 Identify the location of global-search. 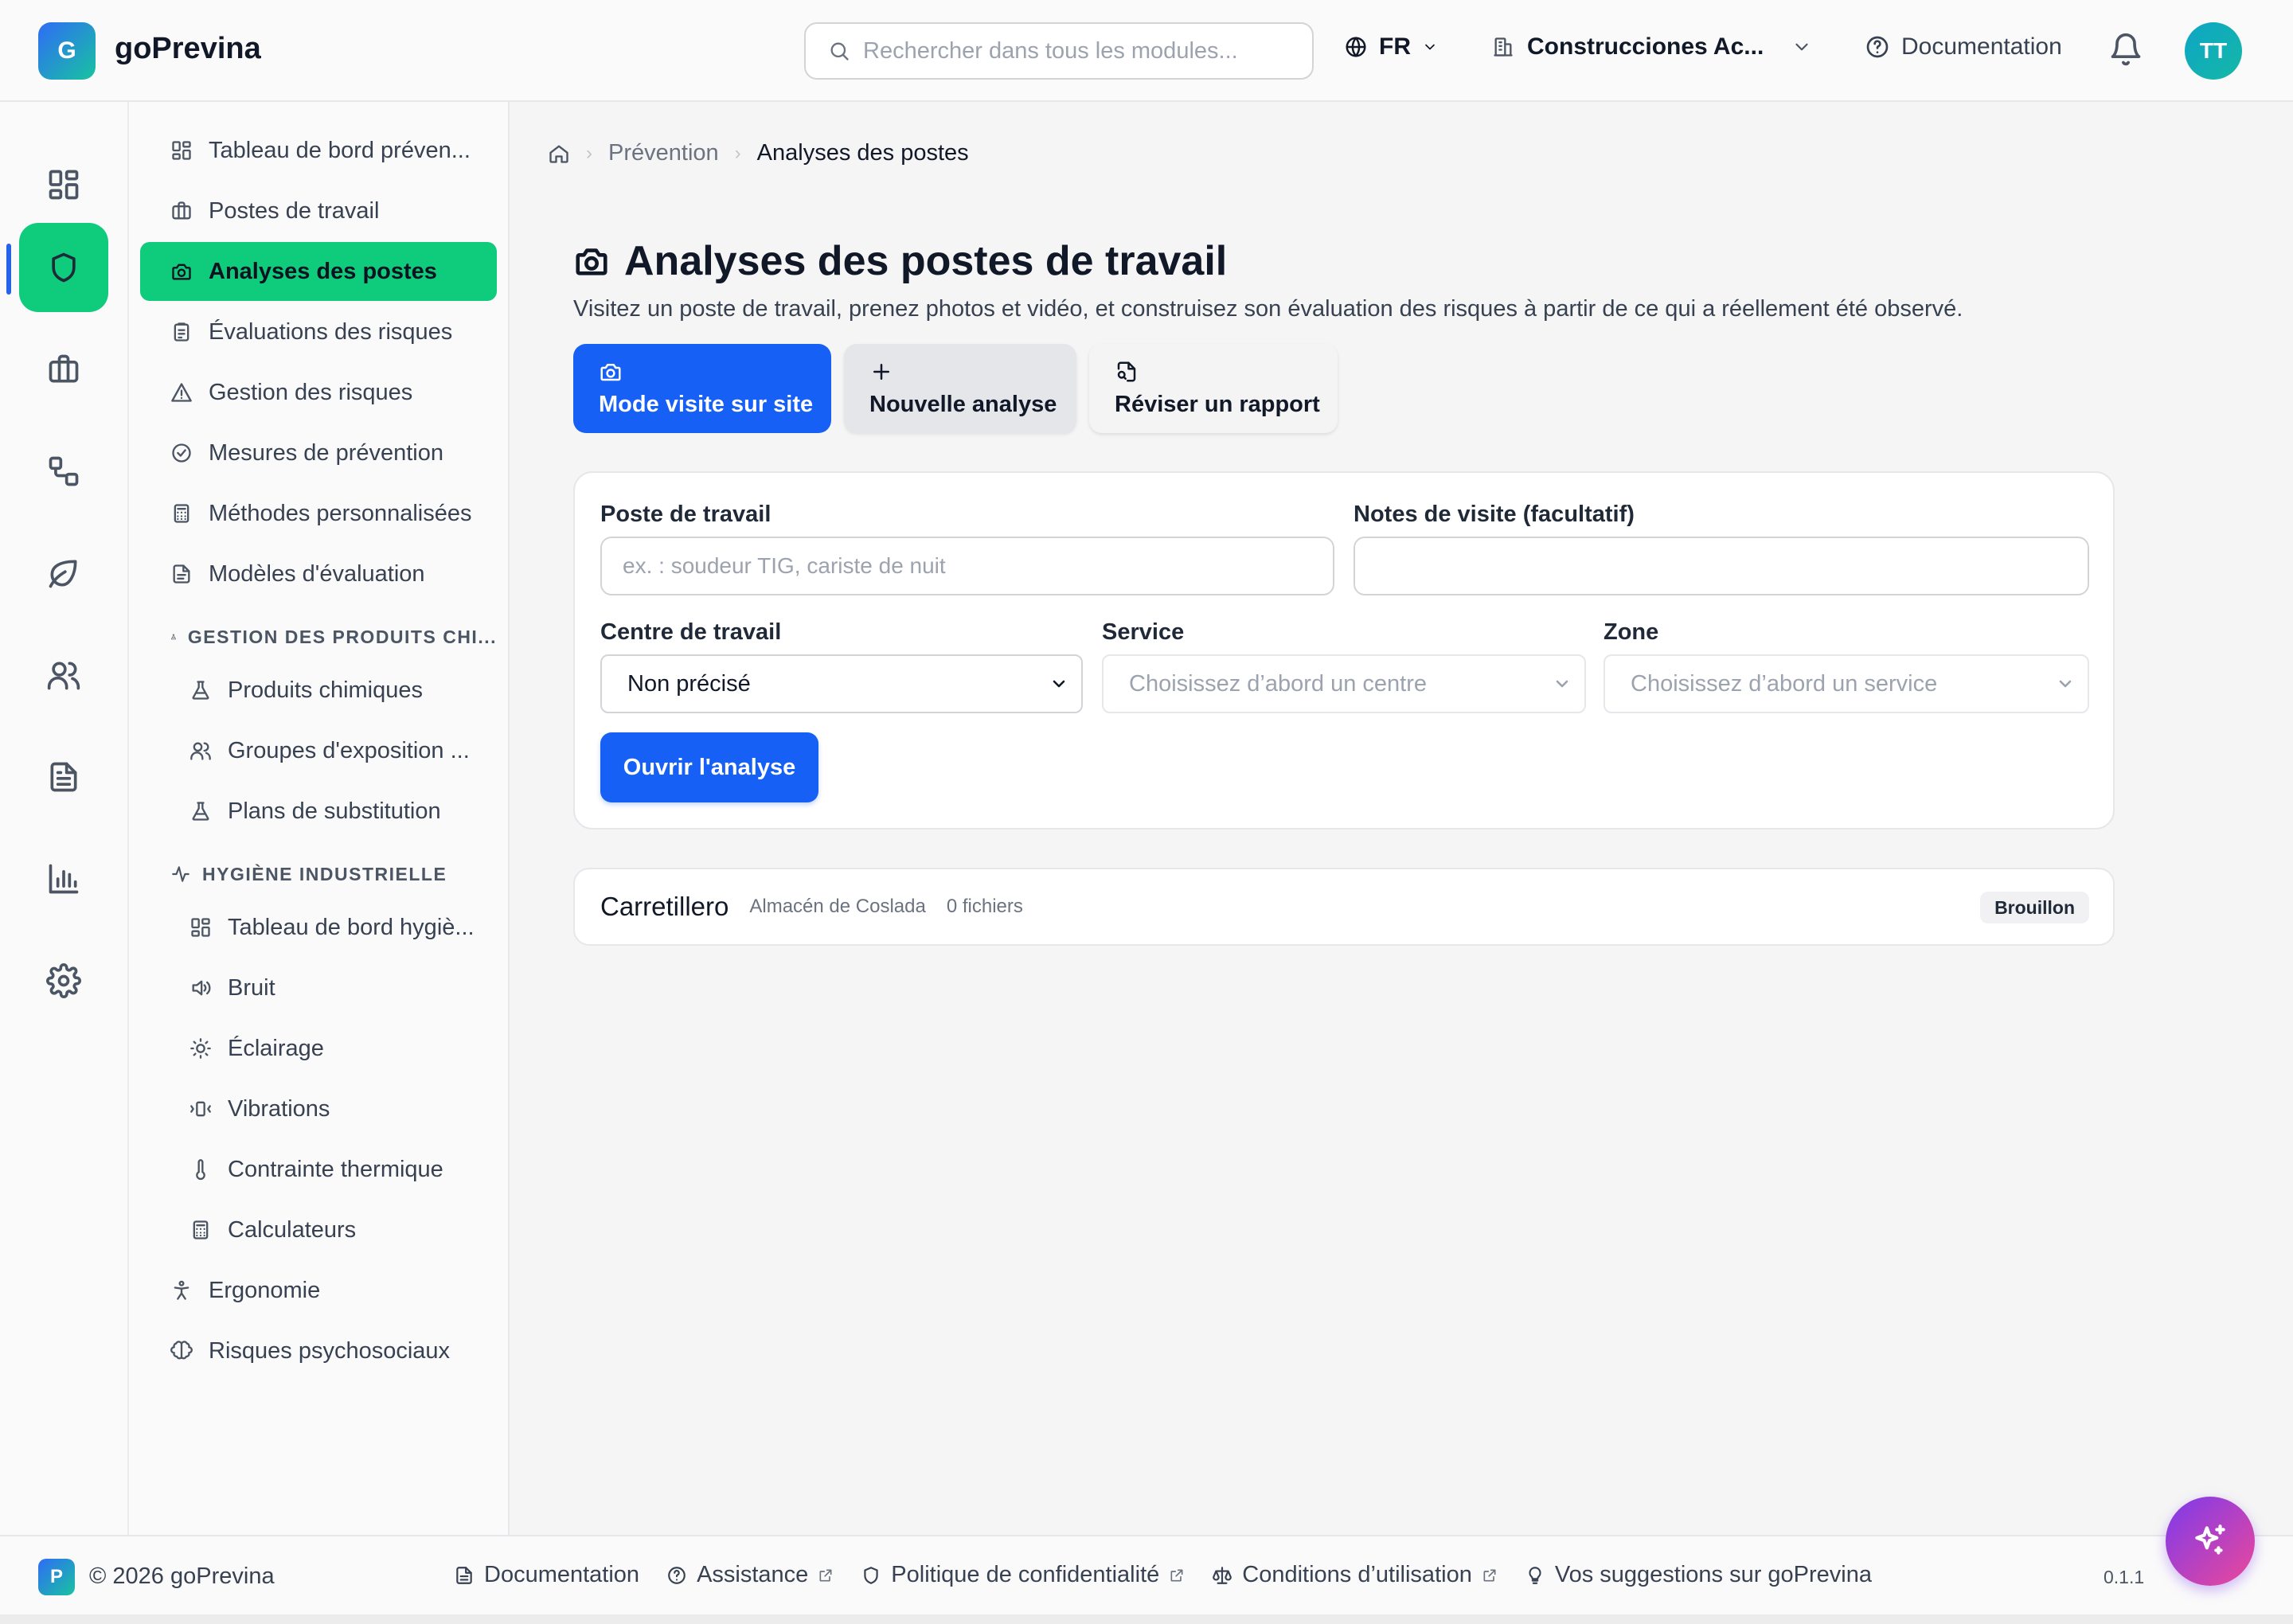
(1059, 51).